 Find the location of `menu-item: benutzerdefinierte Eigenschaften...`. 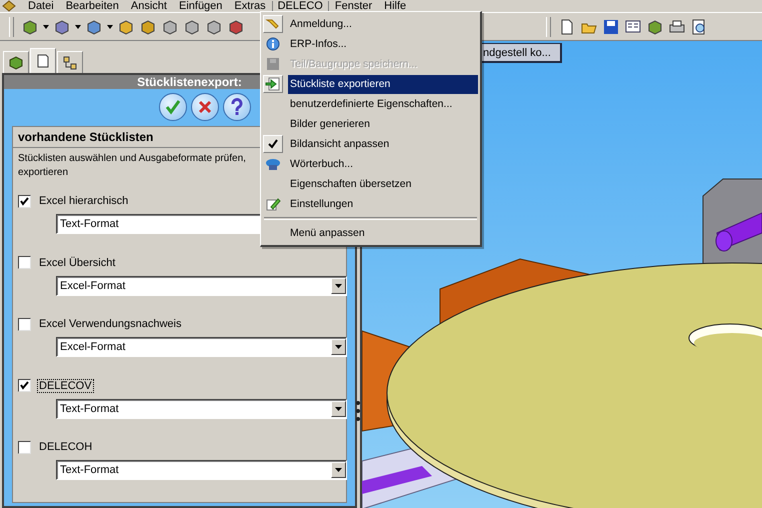

menu-item: benutzerdefinierte Eigenschaften... is located at coordinates (383, 104).